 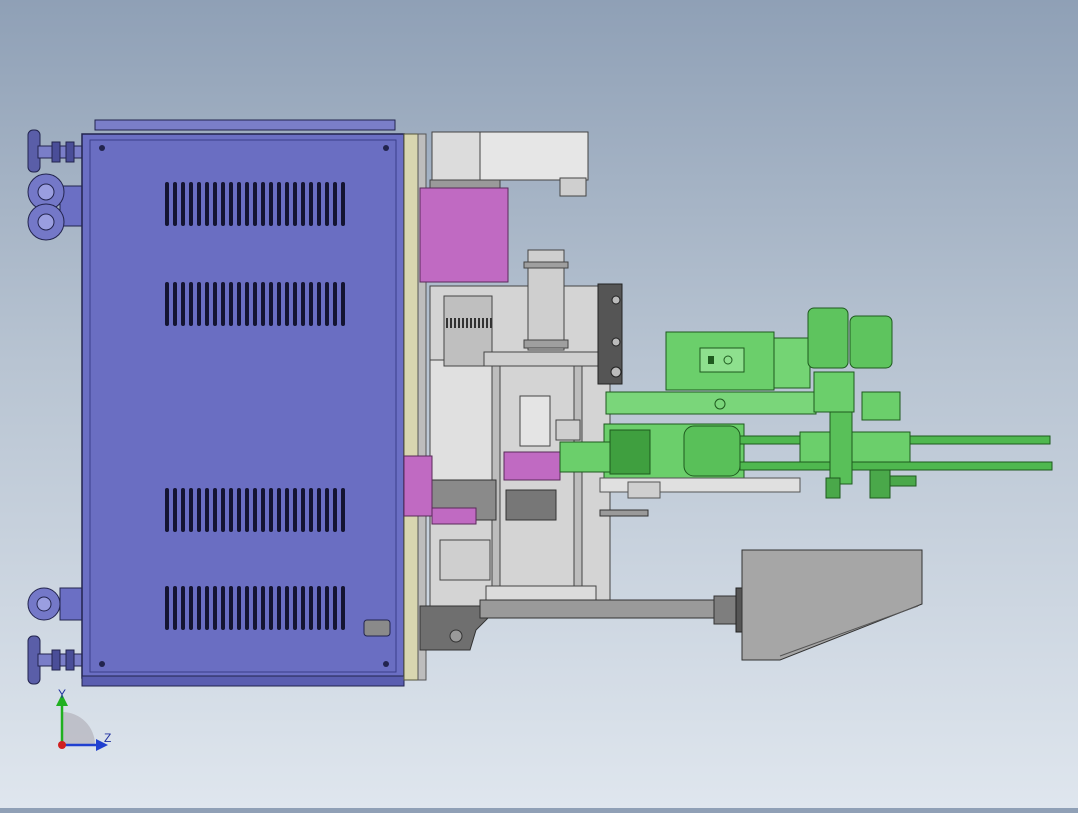 What do you see at coordinates (806, 412) in the screenshot?
I see `green-feeder-assembly` at bounding box center [806, 412].